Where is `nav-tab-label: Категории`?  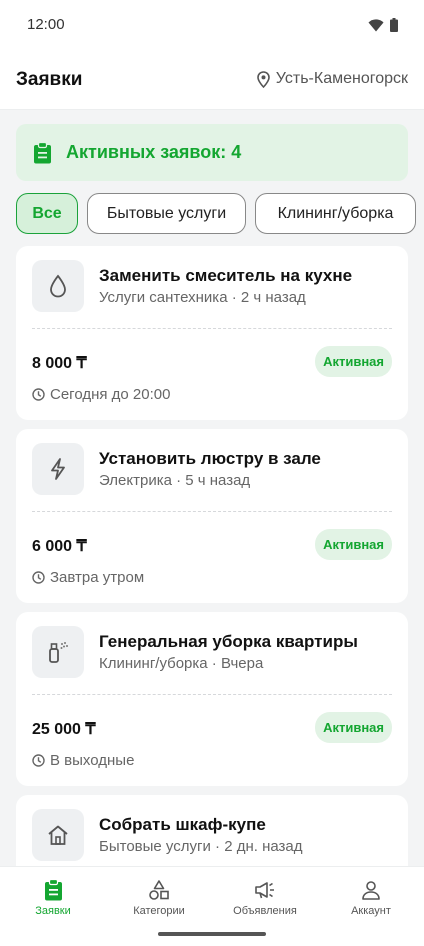 nav-tab-label: Категории is located at coordinates (159, 911).